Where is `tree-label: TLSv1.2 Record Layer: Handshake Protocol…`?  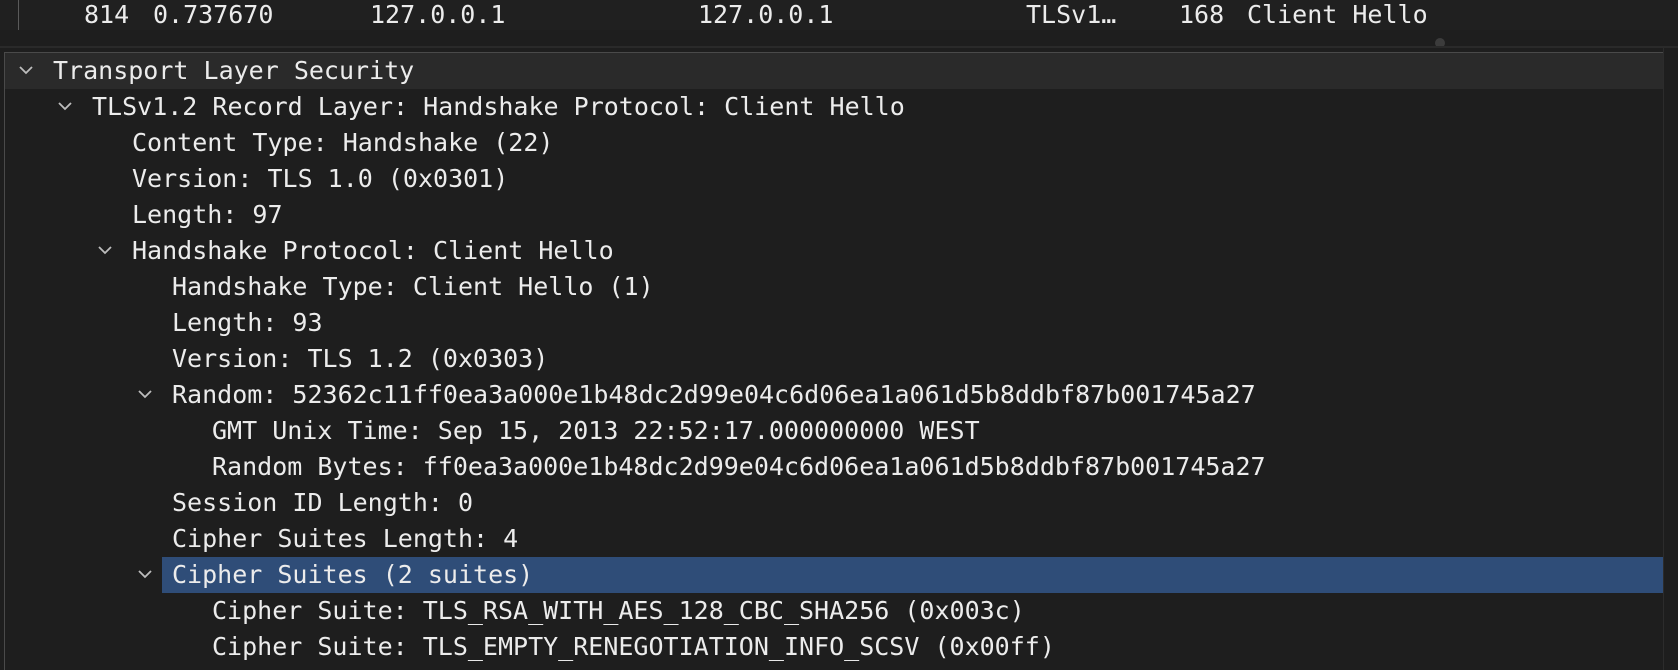
tree-label: TLSv1.2 Record Layer: Handshake Protocol… is located at coordinates (498, 106).